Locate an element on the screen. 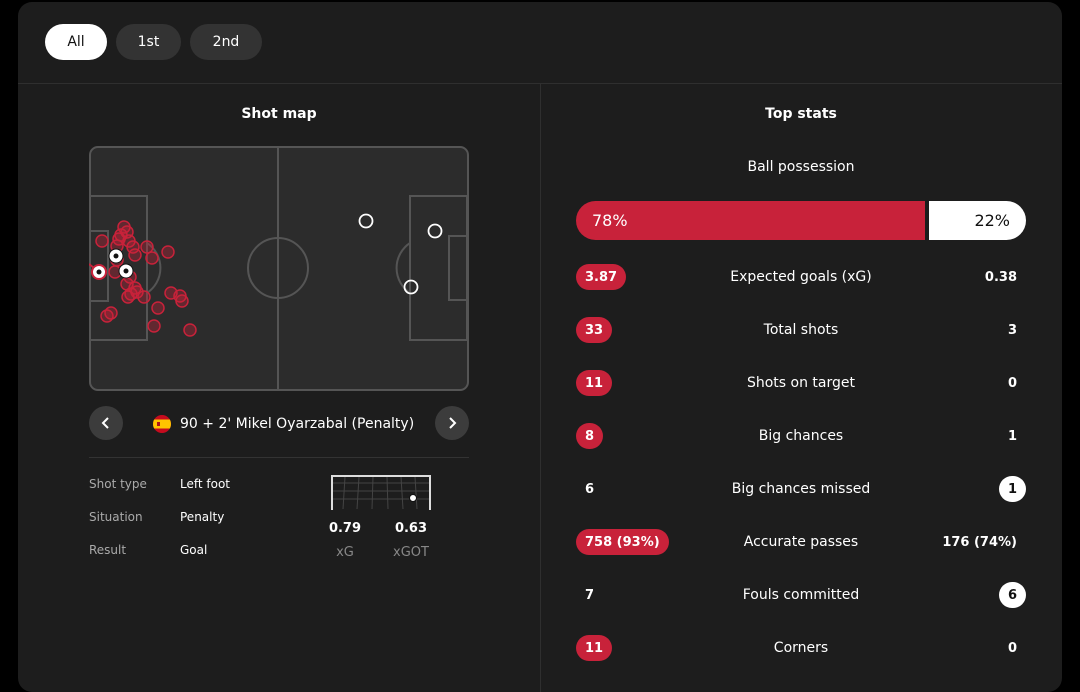  tab-first-half: 1st is located at coordinates (148, 42).